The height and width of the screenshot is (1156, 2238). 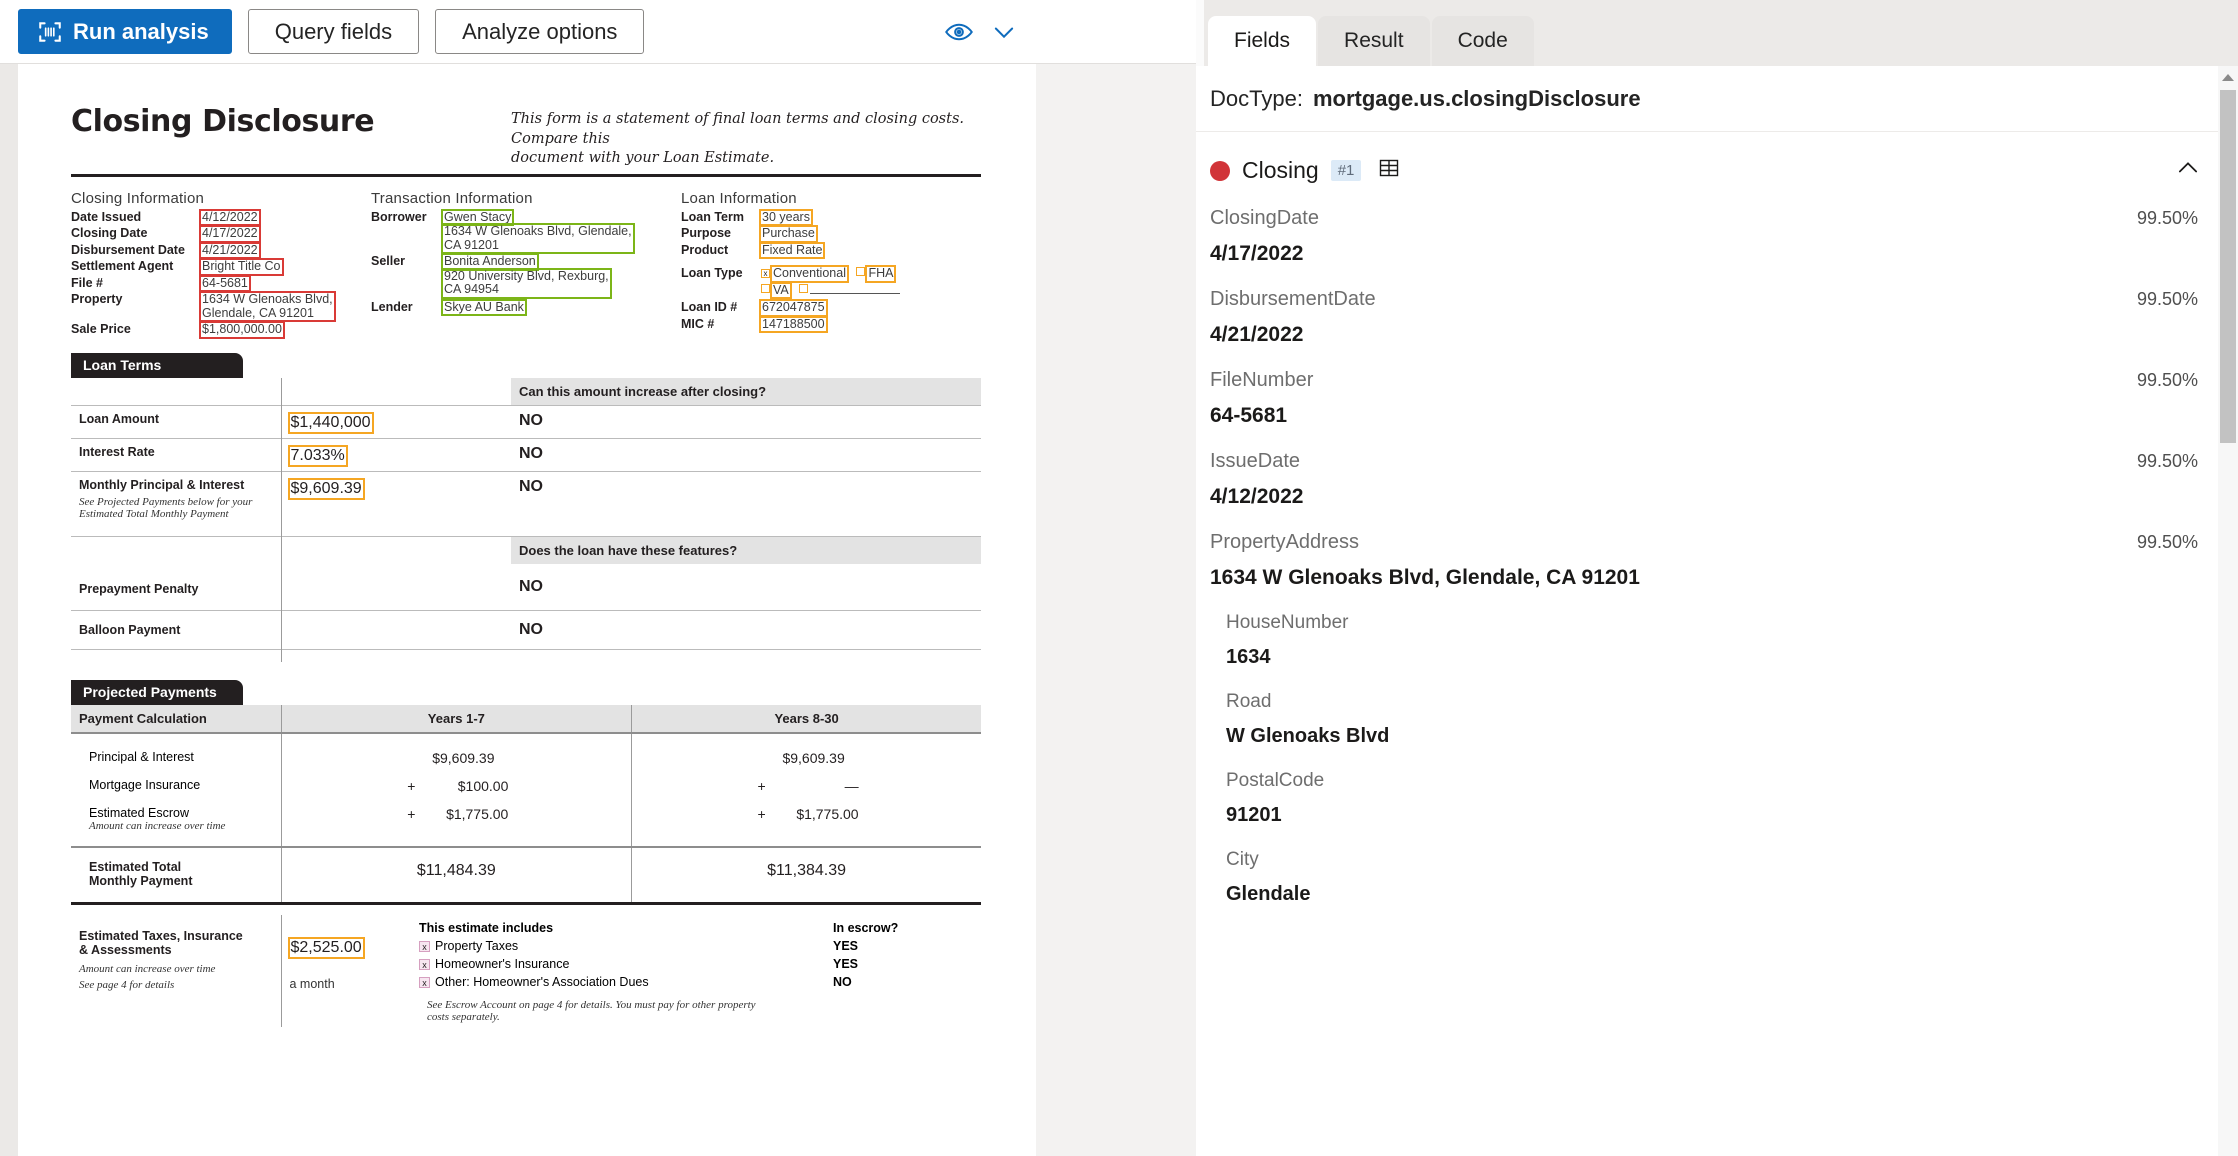 What do you see at coordinates (526, 785) in the screenshot?
I see `table-row: Mortgage Insurance + $100.00 + —` at bounding box center [526, 785].